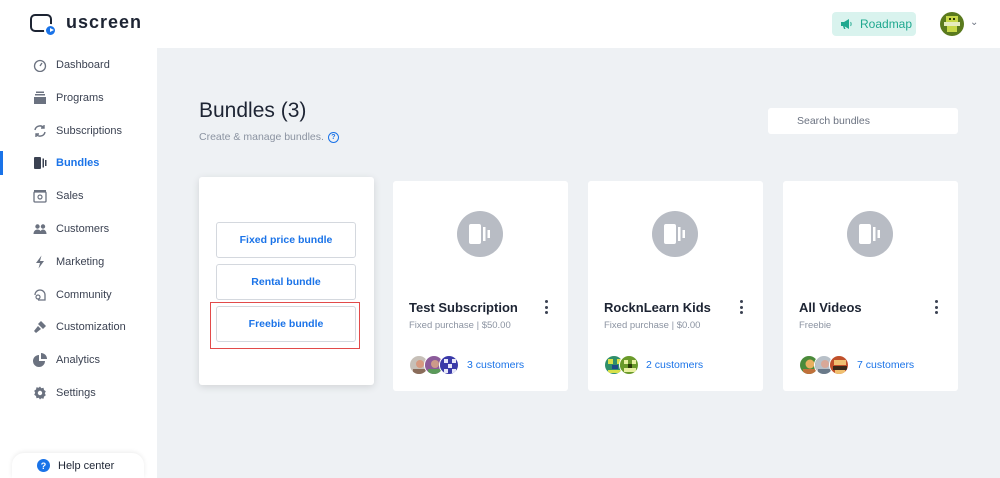 This screenshot has height=478, width=1000. I want to click on sidebar-item-customization: Customization, so click(78, 327).